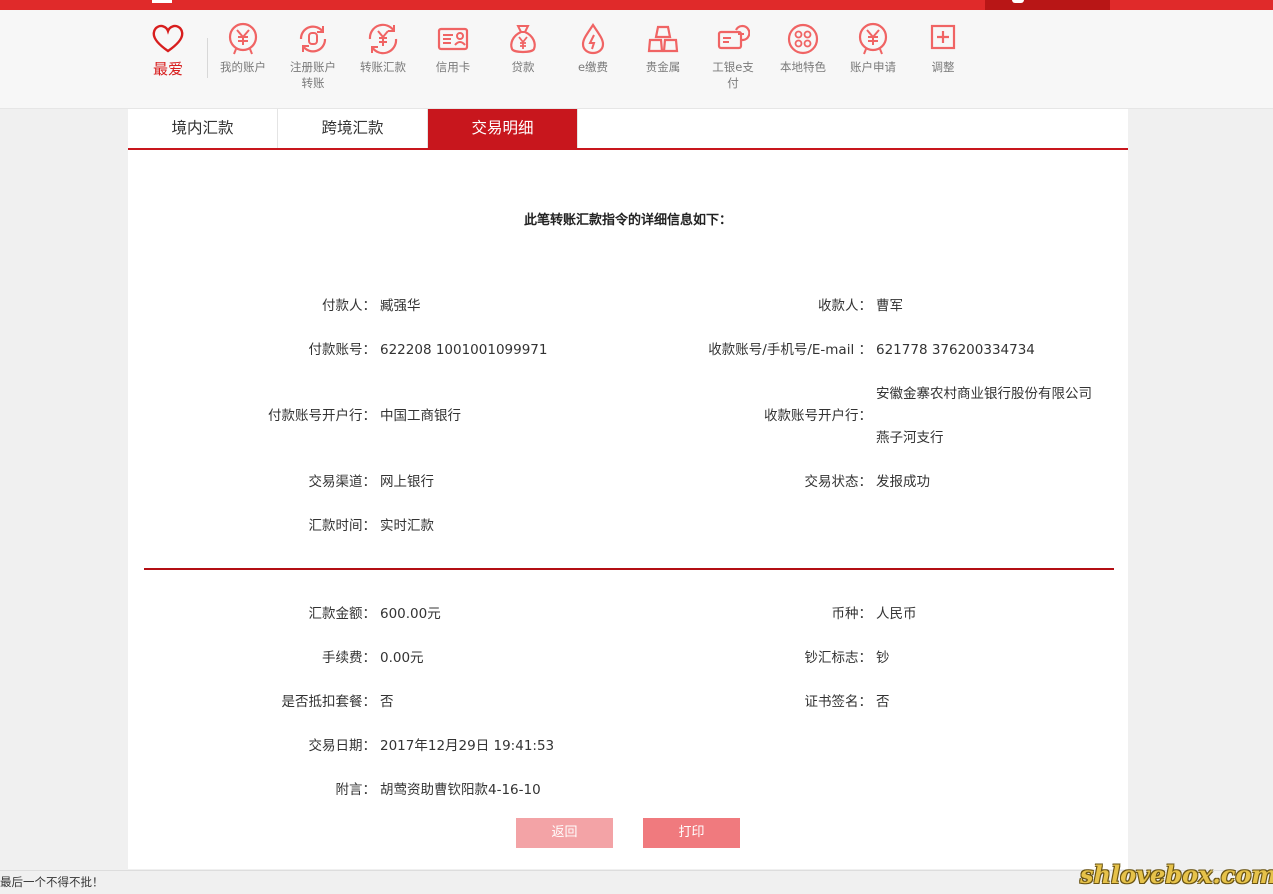  Describe the element at coordinates (629, 569) in the screenshot. I see `section-divider` at that location.